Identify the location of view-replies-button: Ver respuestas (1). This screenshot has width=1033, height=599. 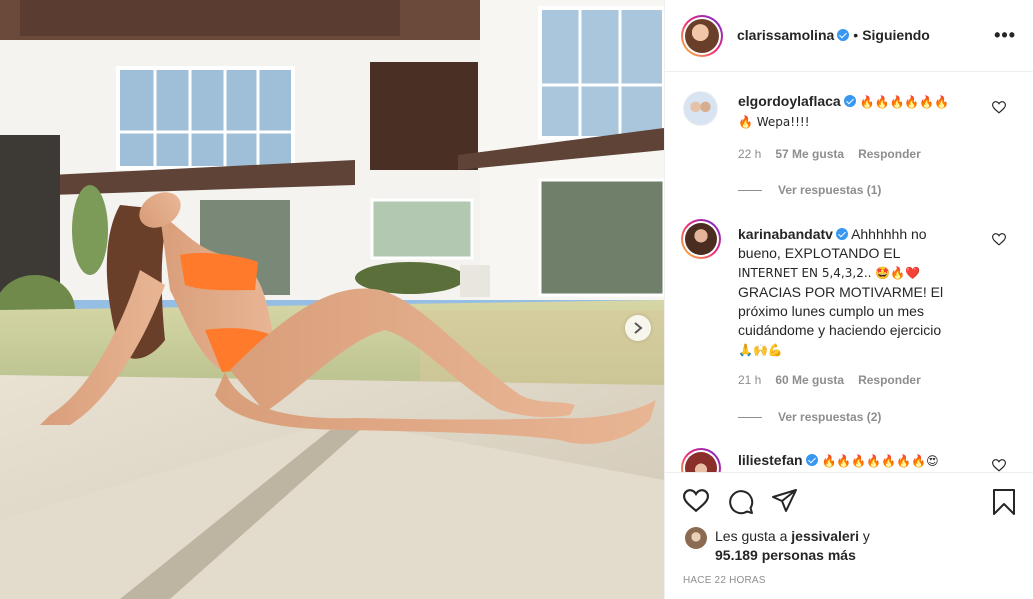
(809, 190).